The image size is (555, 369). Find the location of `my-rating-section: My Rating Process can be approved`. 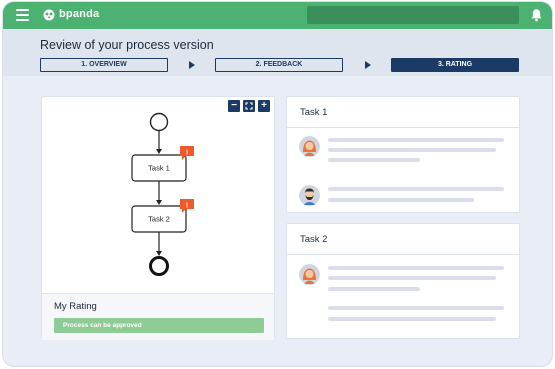

my-rating-section: My Rating Process can be approved is located at coordinates (158, 316).